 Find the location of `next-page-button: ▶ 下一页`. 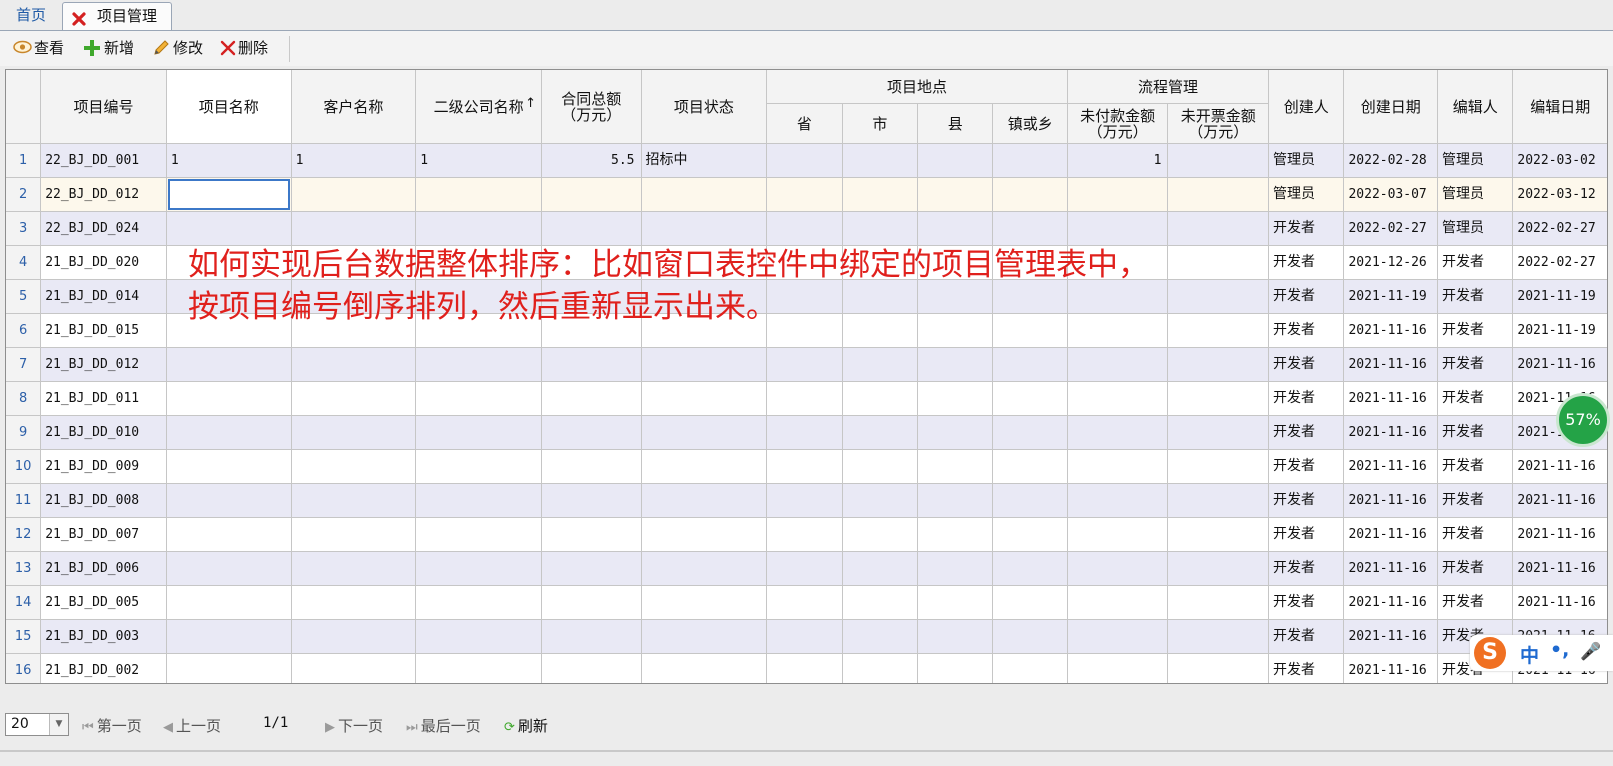

next-page-button: ▶ 下一页 is located at coordinates (354, 725).